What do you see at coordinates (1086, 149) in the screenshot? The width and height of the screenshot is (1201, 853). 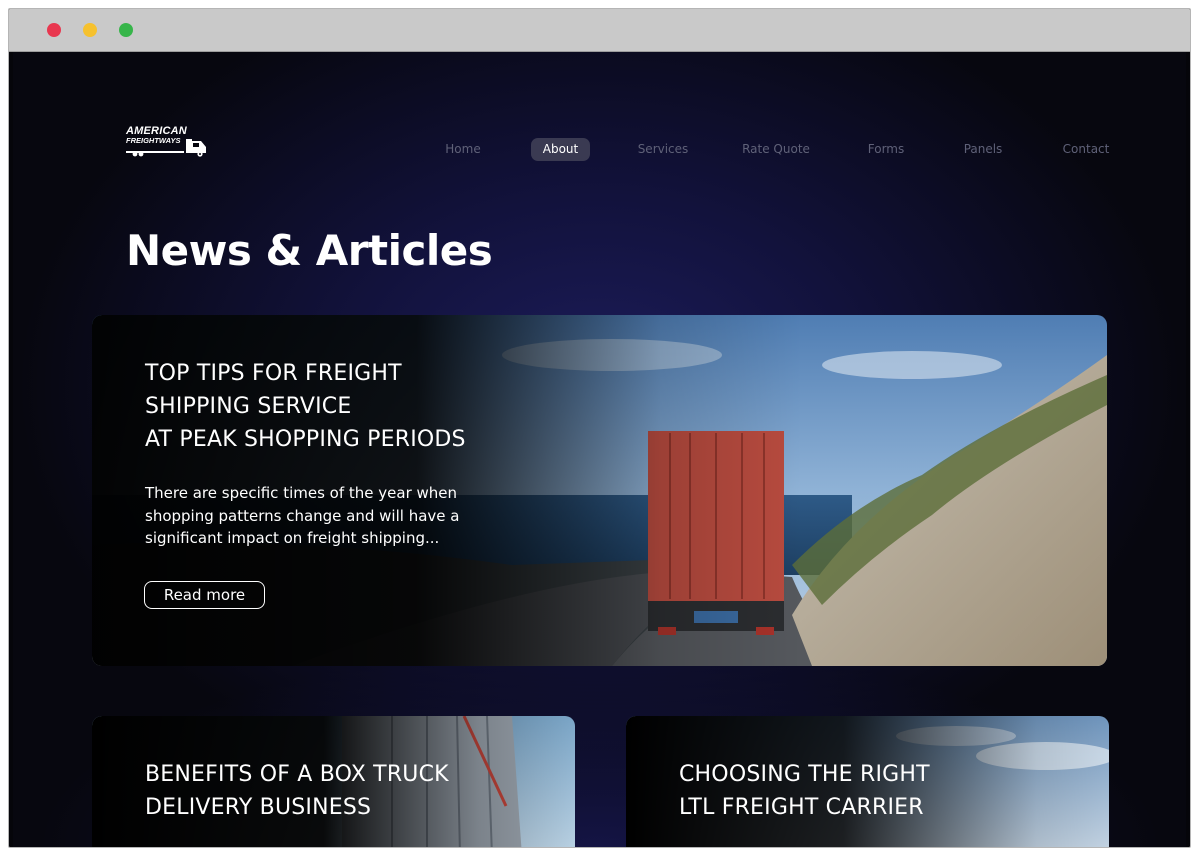 I see `nav-contact: Contact` at bounding box center [1086, 149].